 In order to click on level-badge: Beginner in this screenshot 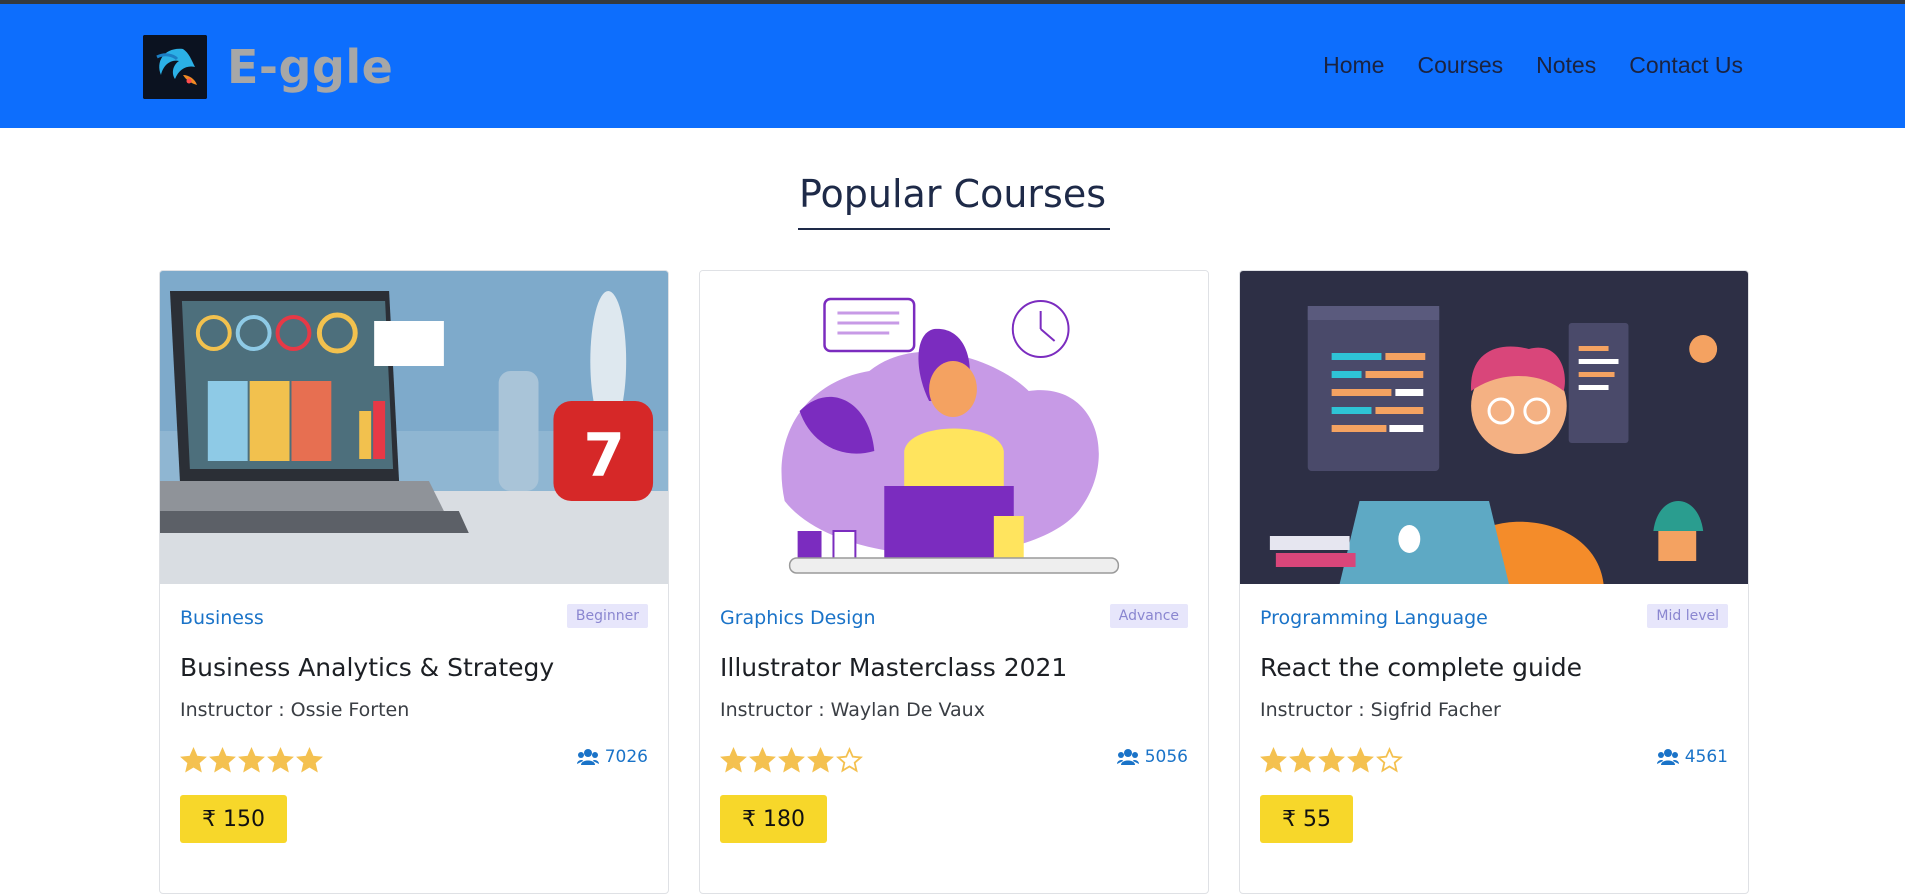, I will do `click(607, 616)`.